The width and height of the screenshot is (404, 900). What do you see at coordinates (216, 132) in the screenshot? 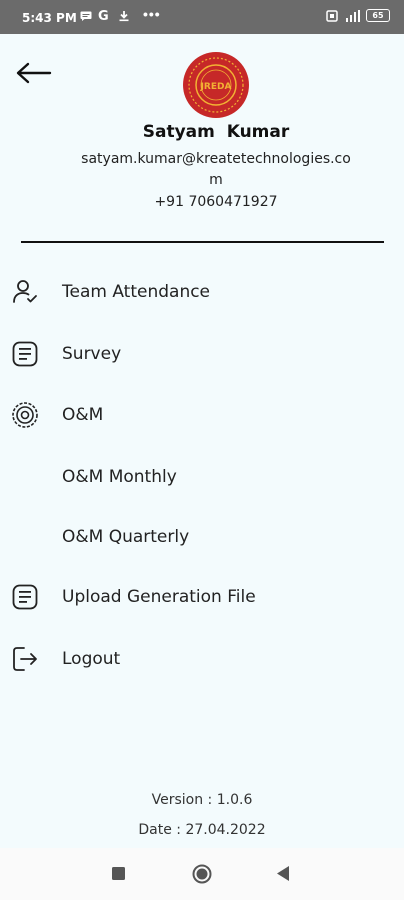
I see `user-name: Satyam Kumar` at bounding box center [216, 132].